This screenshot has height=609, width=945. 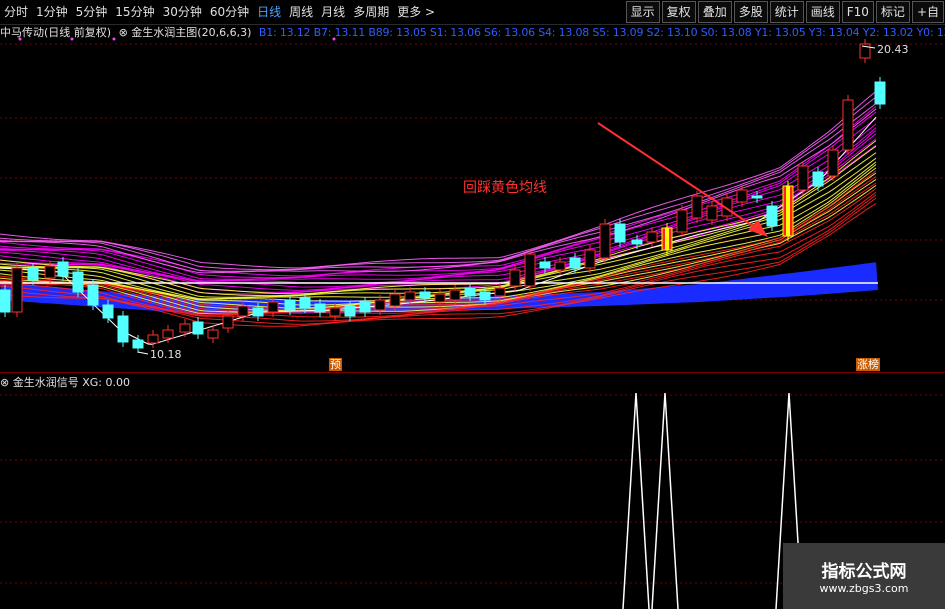 What do you see at coordinates (472, 372) in the screenshot?
I see `panel-separator` at bounding box center [472, 372].